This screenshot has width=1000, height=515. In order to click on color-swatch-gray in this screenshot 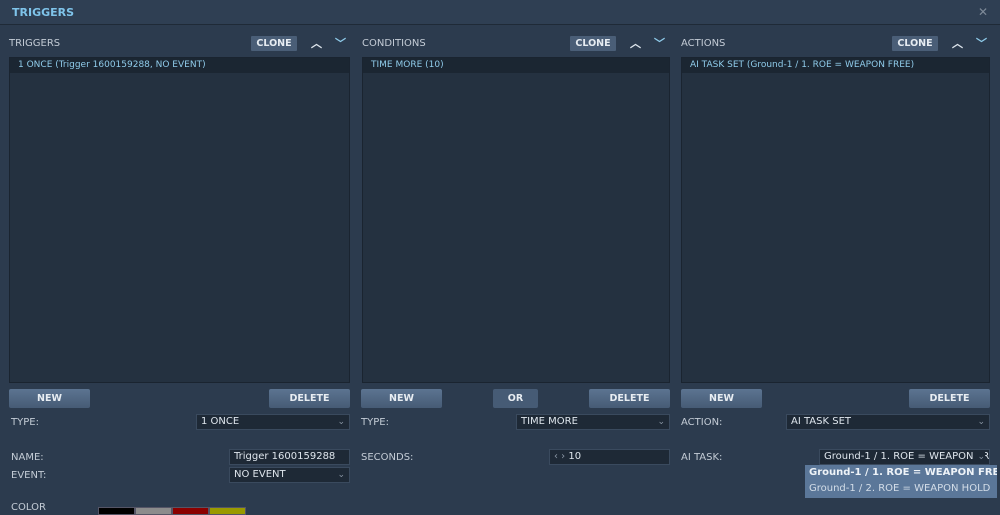, I will do `click(153, 511)`.